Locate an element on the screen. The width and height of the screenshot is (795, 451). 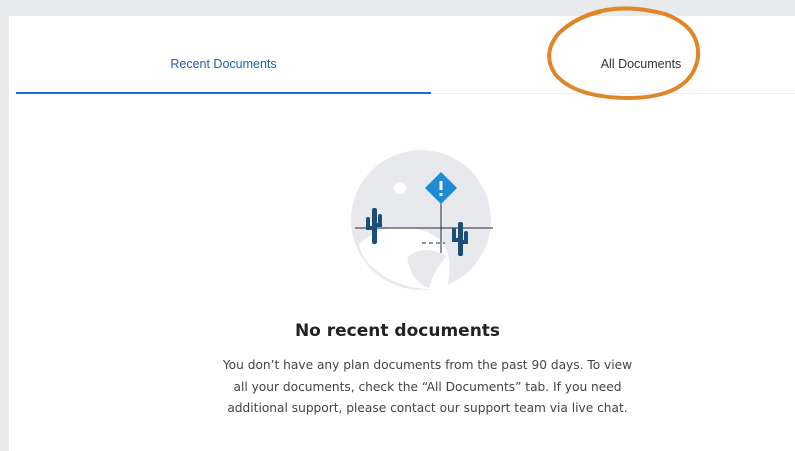
tab-all-label: All Documents is located at coordinates (641, 64).